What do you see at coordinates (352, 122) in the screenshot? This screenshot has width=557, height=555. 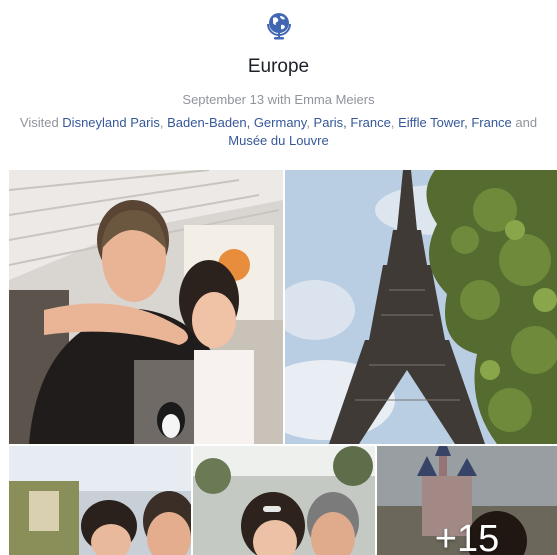 I see `place-link-paris: Paris, France` at bounding box center [352, 122].